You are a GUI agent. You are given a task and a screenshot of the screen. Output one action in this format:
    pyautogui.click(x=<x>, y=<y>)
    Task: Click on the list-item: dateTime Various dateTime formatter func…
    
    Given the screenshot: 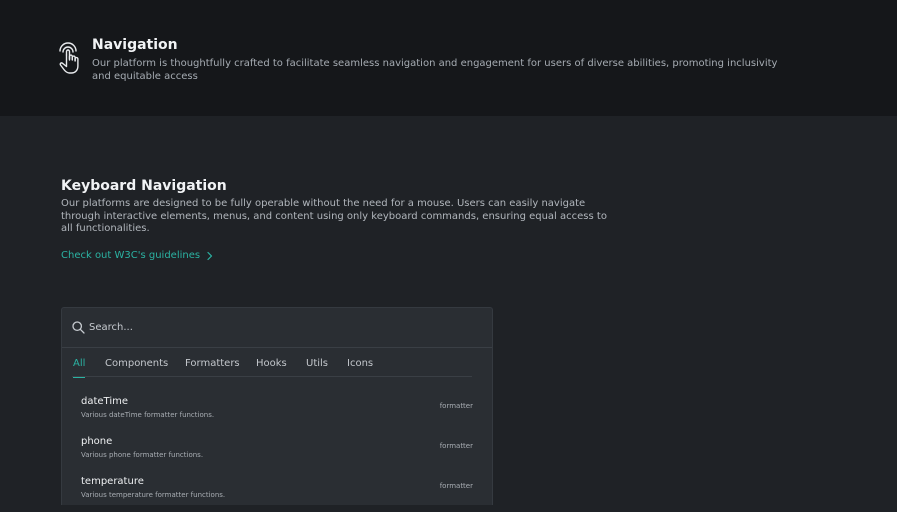 What is the action you would take?
    pyautogui.click(x=277, y=414)
    